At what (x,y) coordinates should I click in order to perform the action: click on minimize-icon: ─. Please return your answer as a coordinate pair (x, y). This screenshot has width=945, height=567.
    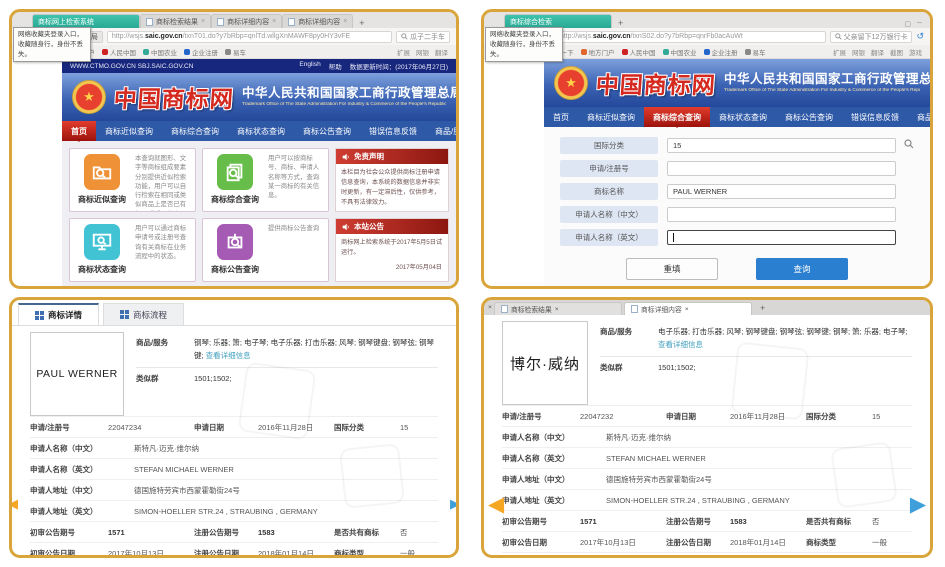
    Looking at the image, I should click on (919, 24).